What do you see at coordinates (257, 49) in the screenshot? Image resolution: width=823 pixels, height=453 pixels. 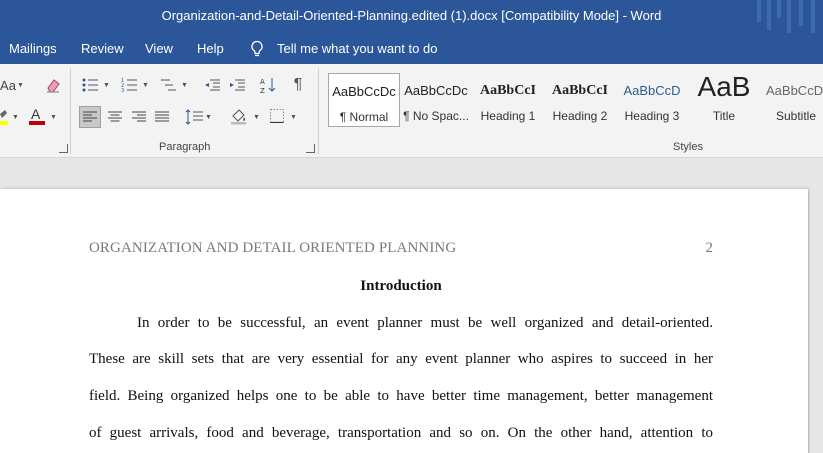 I see `lightbulb-icon` at bounding box center [257, 49].